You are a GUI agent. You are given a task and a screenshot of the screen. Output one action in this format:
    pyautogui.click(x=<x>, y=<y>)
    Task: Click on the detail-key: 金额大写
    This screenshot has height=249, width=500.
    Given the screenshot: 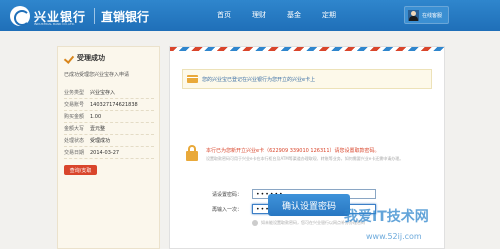 What is the action you would take?
    pyautogui.click(x=74, y=129)
    